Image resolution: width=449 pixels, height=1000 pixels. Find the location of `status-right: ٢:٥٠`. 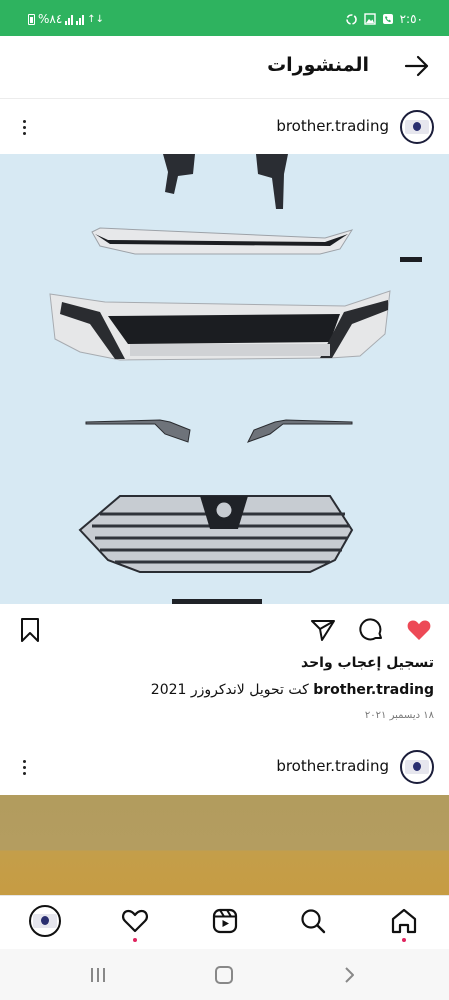

status-right: ٢:٥٠ is located at coordinates (384, 19).